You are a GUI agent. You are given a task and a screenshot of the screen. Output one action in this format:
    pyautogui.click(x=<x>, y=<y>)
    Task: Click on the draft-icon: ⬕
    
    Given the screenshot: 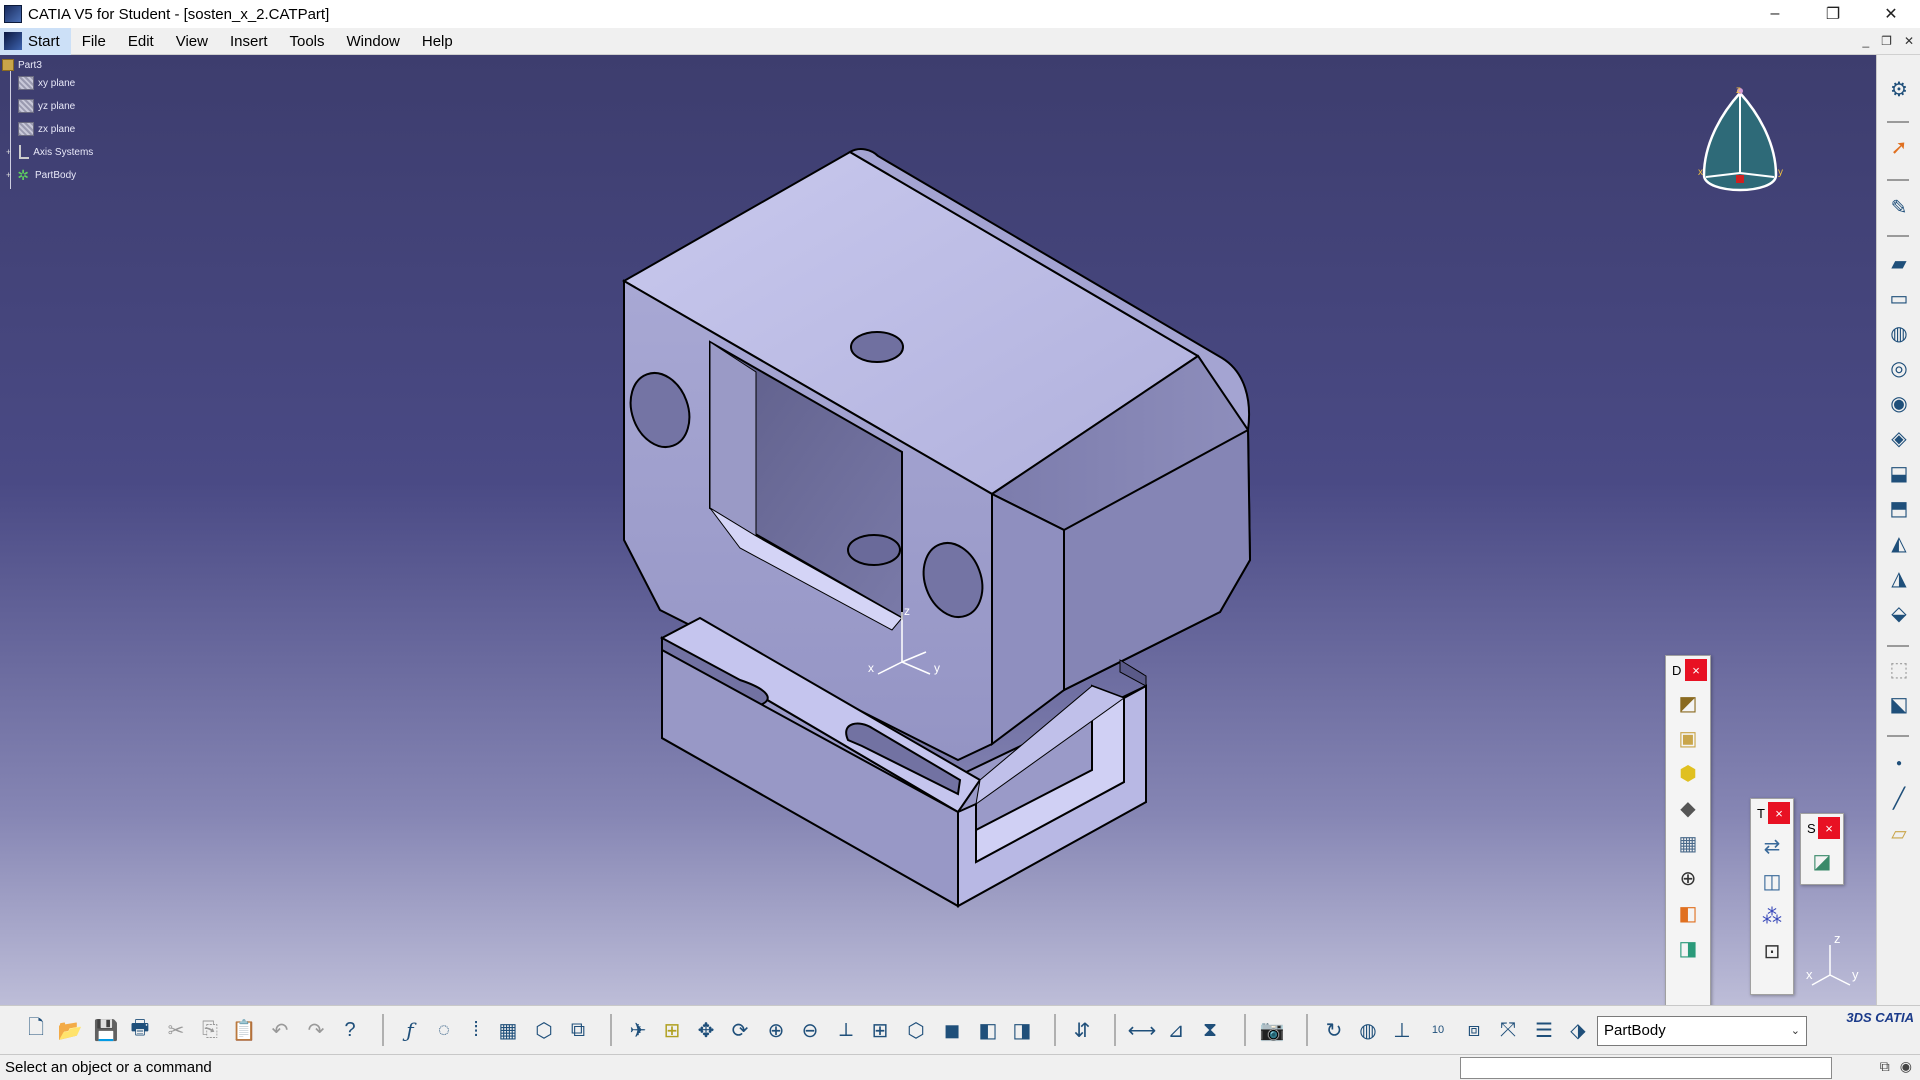 What is the action you would take?
    pyautogui.click(x=1899, y=704)
    